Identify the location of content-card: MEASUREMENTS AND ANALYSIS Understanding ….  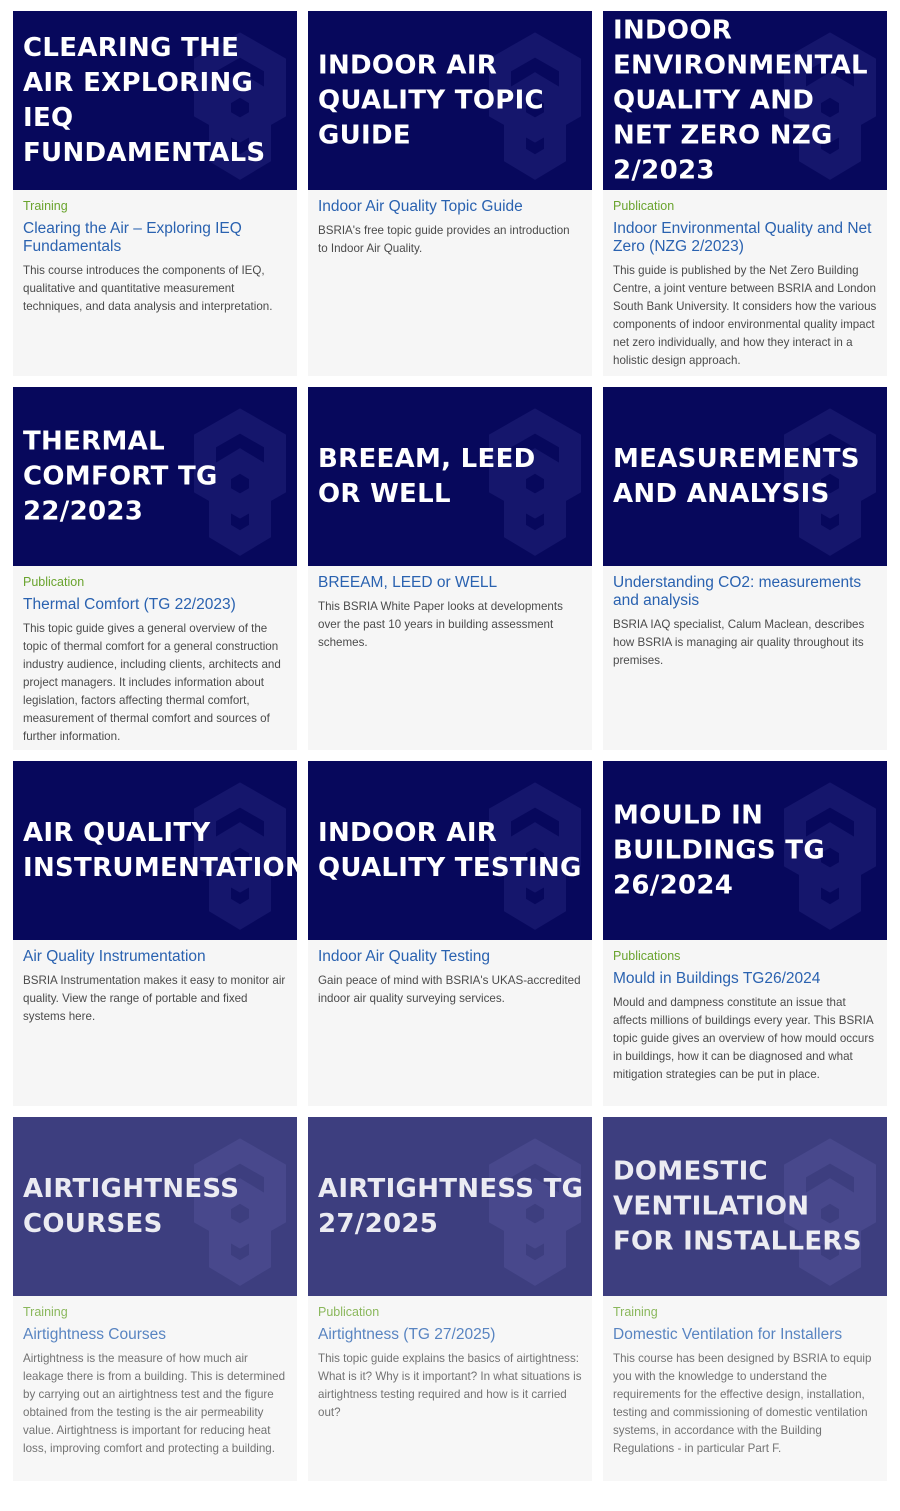
(745, 568).